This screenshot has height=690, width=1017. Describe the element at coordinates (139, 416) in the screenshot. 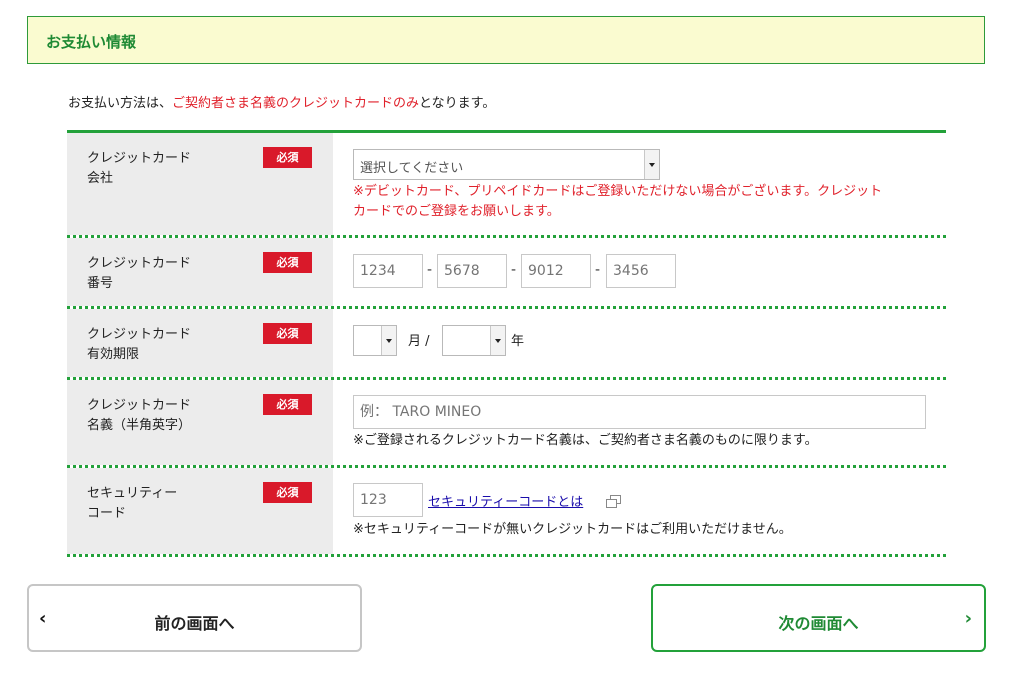

I see `field-label: クレジットカード 名義（半角英字）` at that location.